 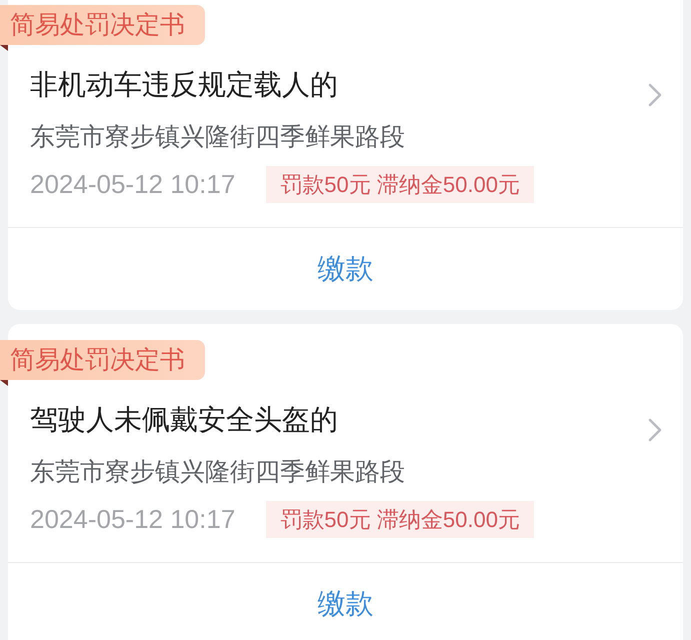 I want to click on violation-title: 驾驶人未佩戴安全头盔的, so click(x=184, y=420).